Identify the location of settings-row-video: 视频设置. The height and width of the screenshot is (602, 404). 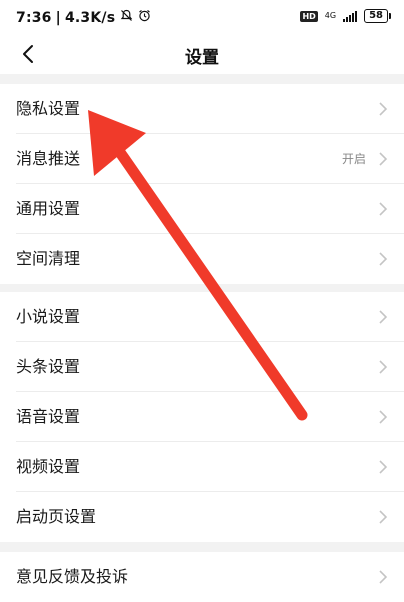
(202, 467).